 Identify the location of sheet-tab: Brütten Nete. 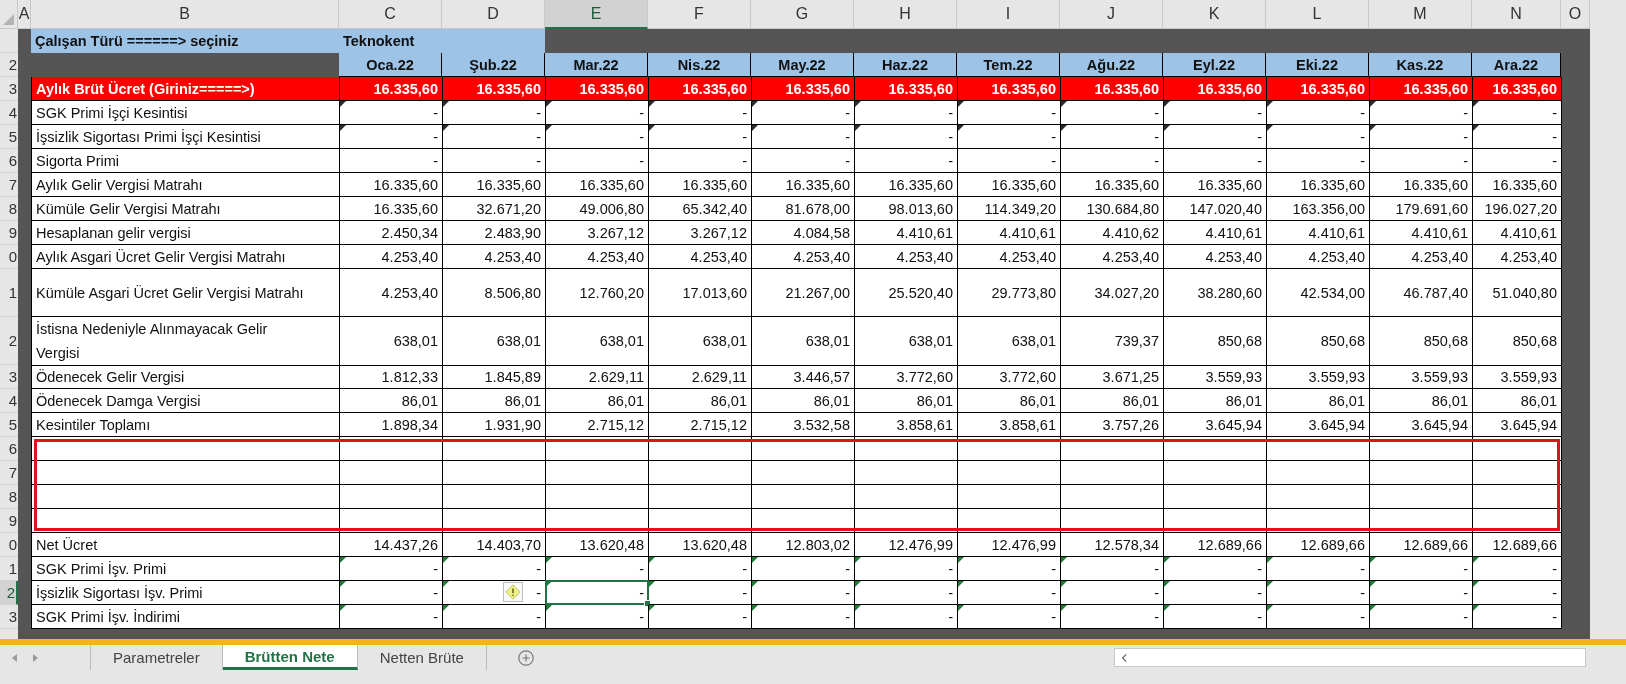
(290, 657).